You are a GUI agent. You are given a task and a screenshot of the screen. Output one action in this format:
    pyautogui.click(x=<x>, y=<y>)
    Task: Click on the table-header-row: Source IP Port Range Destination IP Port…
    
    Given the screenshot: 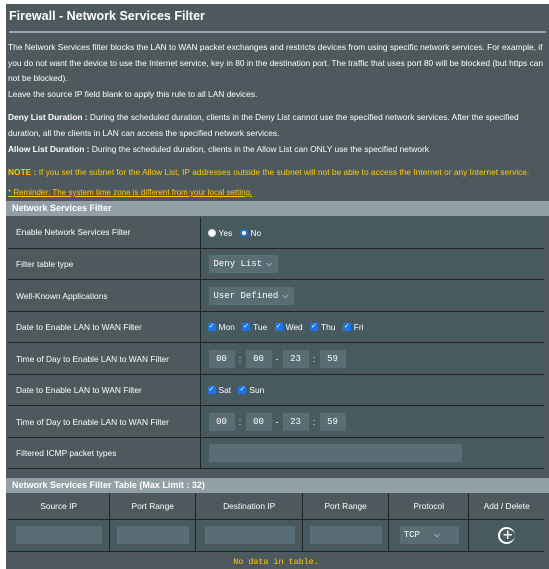 What is the action you would take?
    pyautogui.click(x=276, y=506)
    